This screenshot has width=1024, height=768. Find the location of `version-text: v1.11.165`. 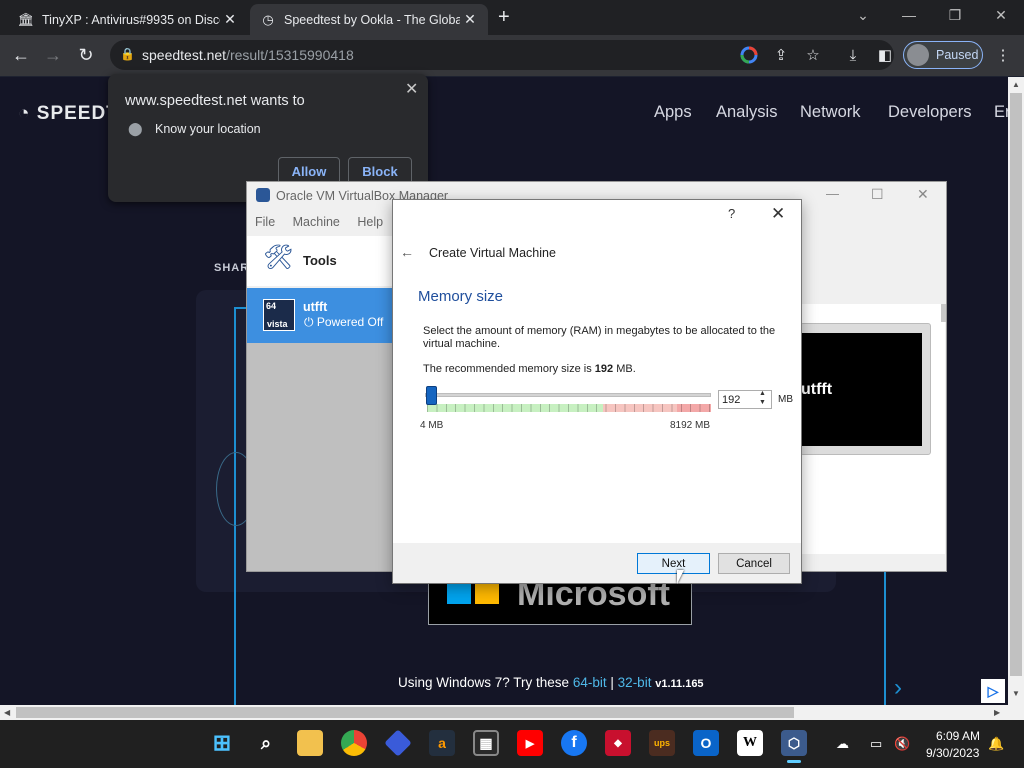

version-text: v1.11.165 is located at coordinates (679, 684).